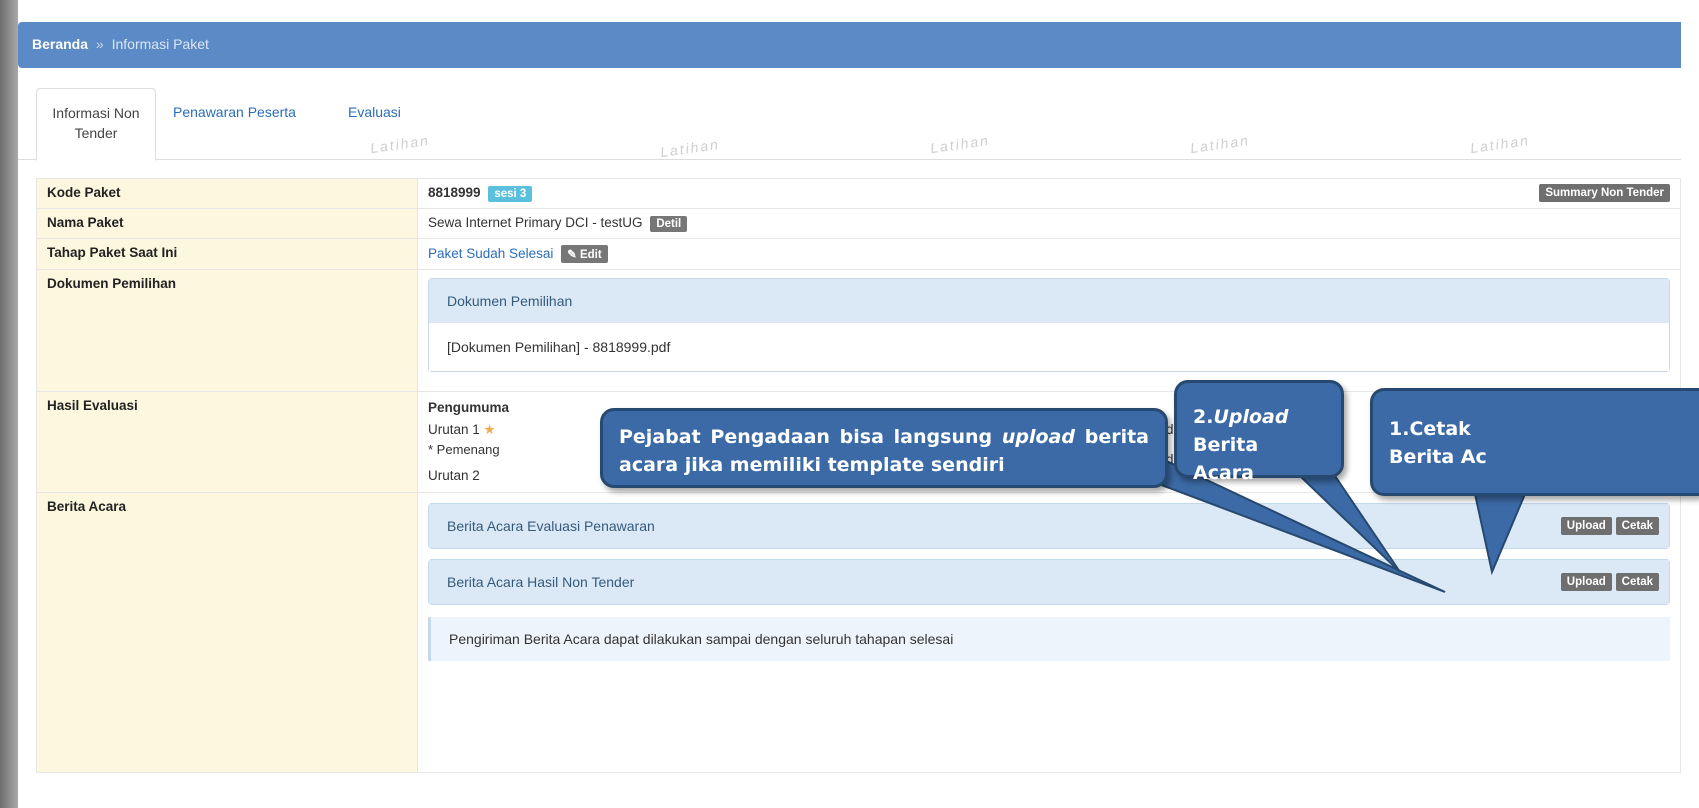  I want to click on berita-acara-title: Berita Acara Hasil Non Tender, so click(541, 582).